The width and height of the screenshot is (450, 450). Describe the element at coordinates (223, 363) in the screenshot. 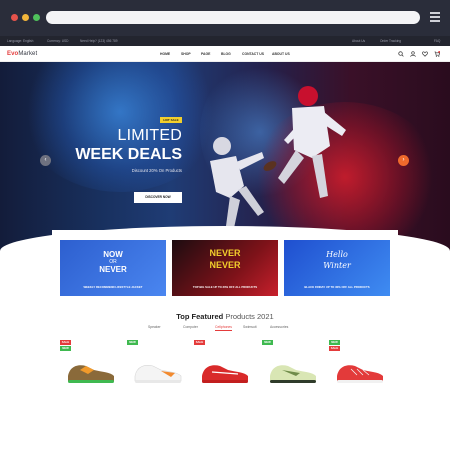

I see `product-card: SALE` at that location.